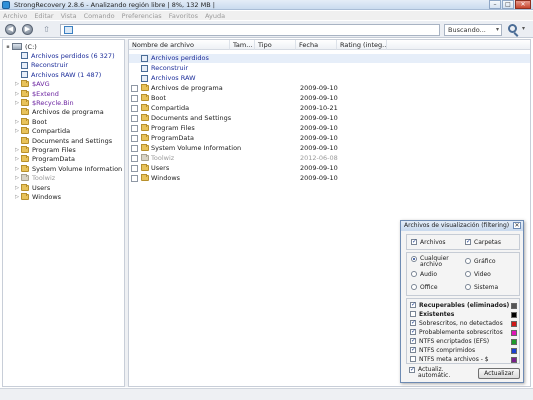 This screenshot has width=533, height=400. Describe the element at coordinates (480, 261) in the screenshot. I see `type-radio-gr-fico: Gráfico` at that location.